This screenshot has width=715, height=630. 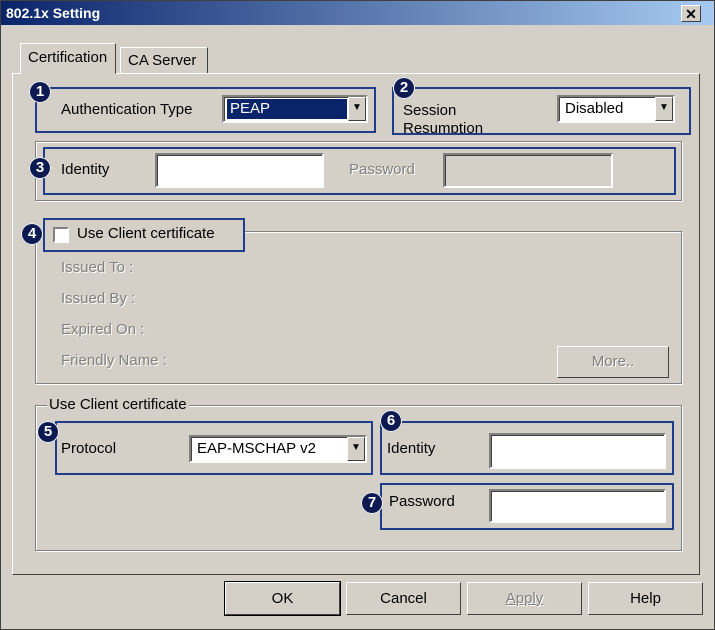 I want to click on protocol-label: Protocol, so click(x=89, y=448).